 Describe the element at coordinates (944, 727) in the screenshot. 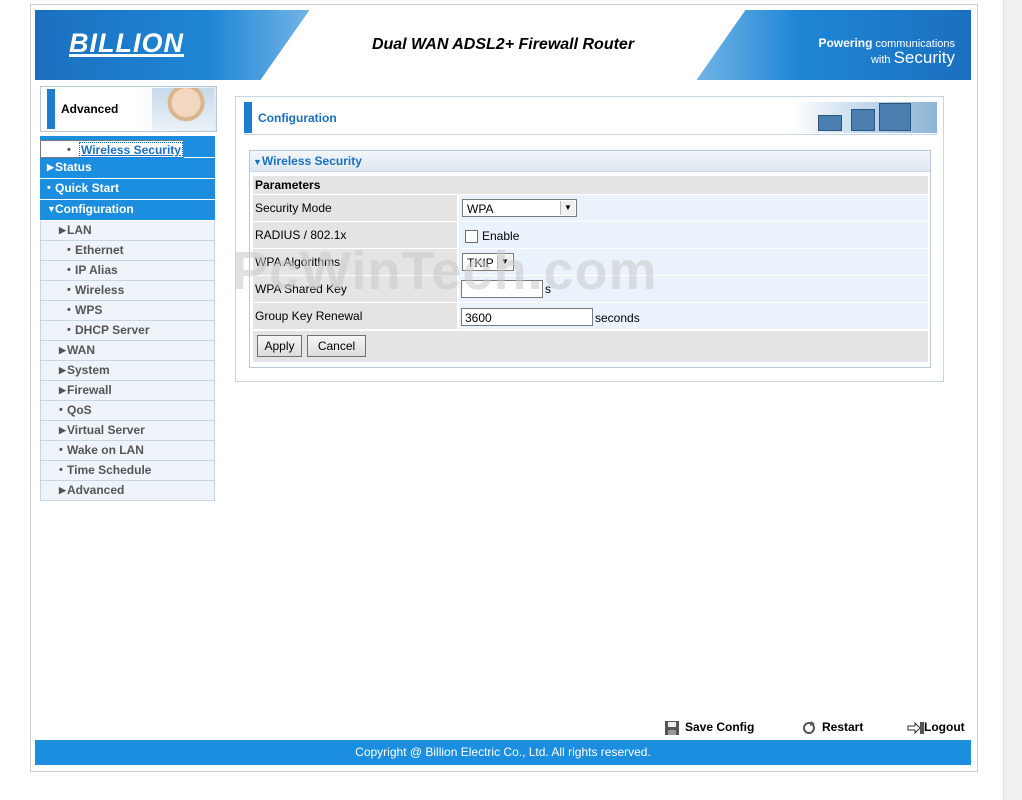

I see `logout-label: Logout` at that location.